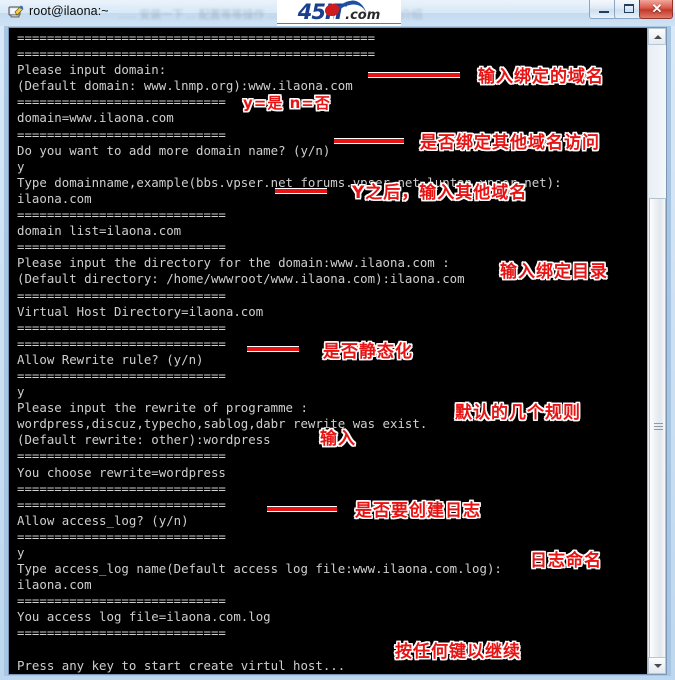 The image size is (675, 680). What do you see at coordinates (458, 652) in the screenshot?
I see `annotation-label-a11: 按任何键以继续` at bounding box center [458, 652].